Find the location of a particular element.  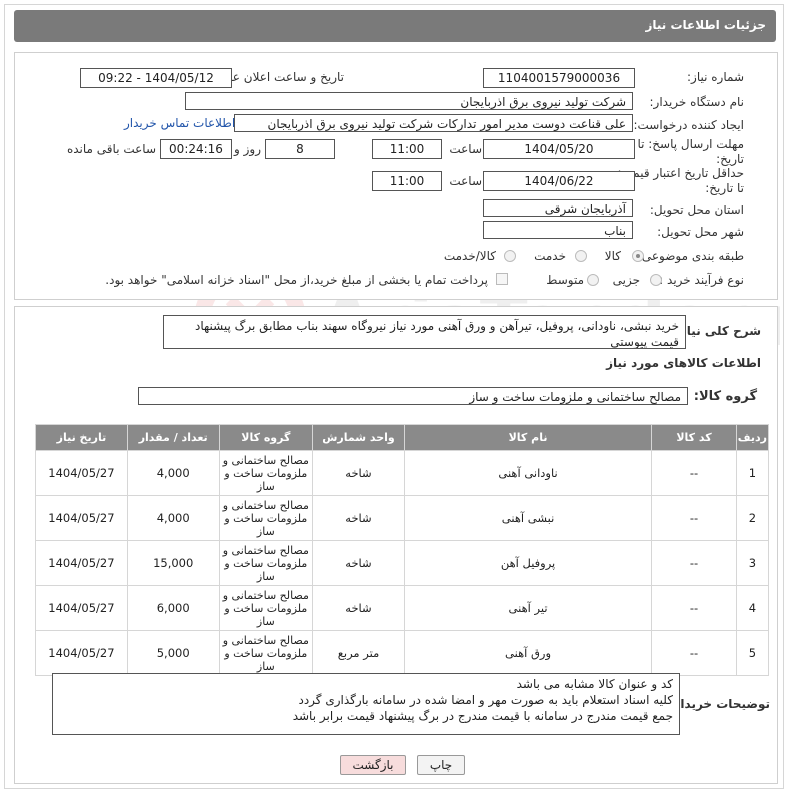

goods-info-title: اطلاعات کالاهای مورد نیاز is located at coordinates (683, 363).